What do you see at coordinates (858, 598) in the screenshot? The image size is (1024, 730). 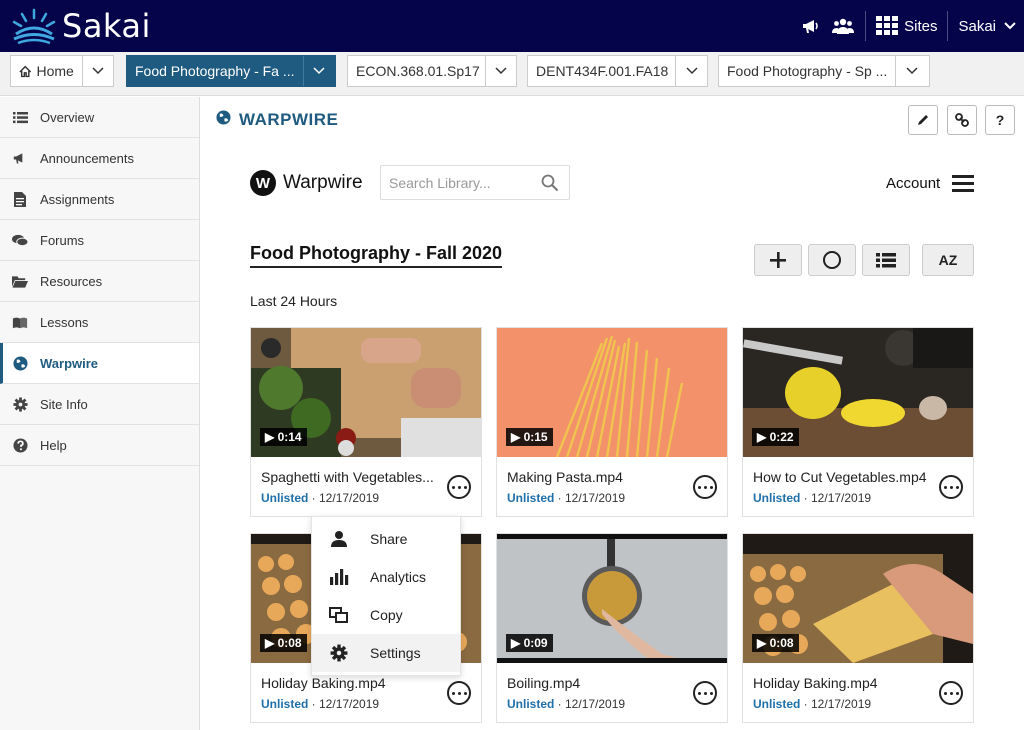 I see `video-thumbnail: ▶ 0:08` at bounding box center [858, 598].